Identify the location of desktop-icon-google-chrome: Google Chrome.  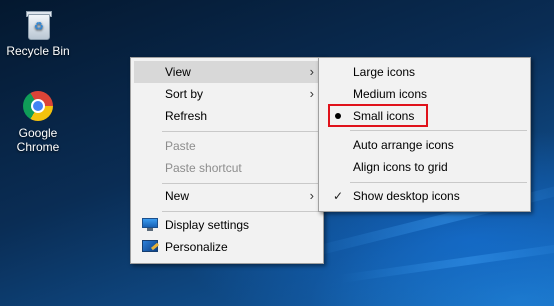
(38, 122).